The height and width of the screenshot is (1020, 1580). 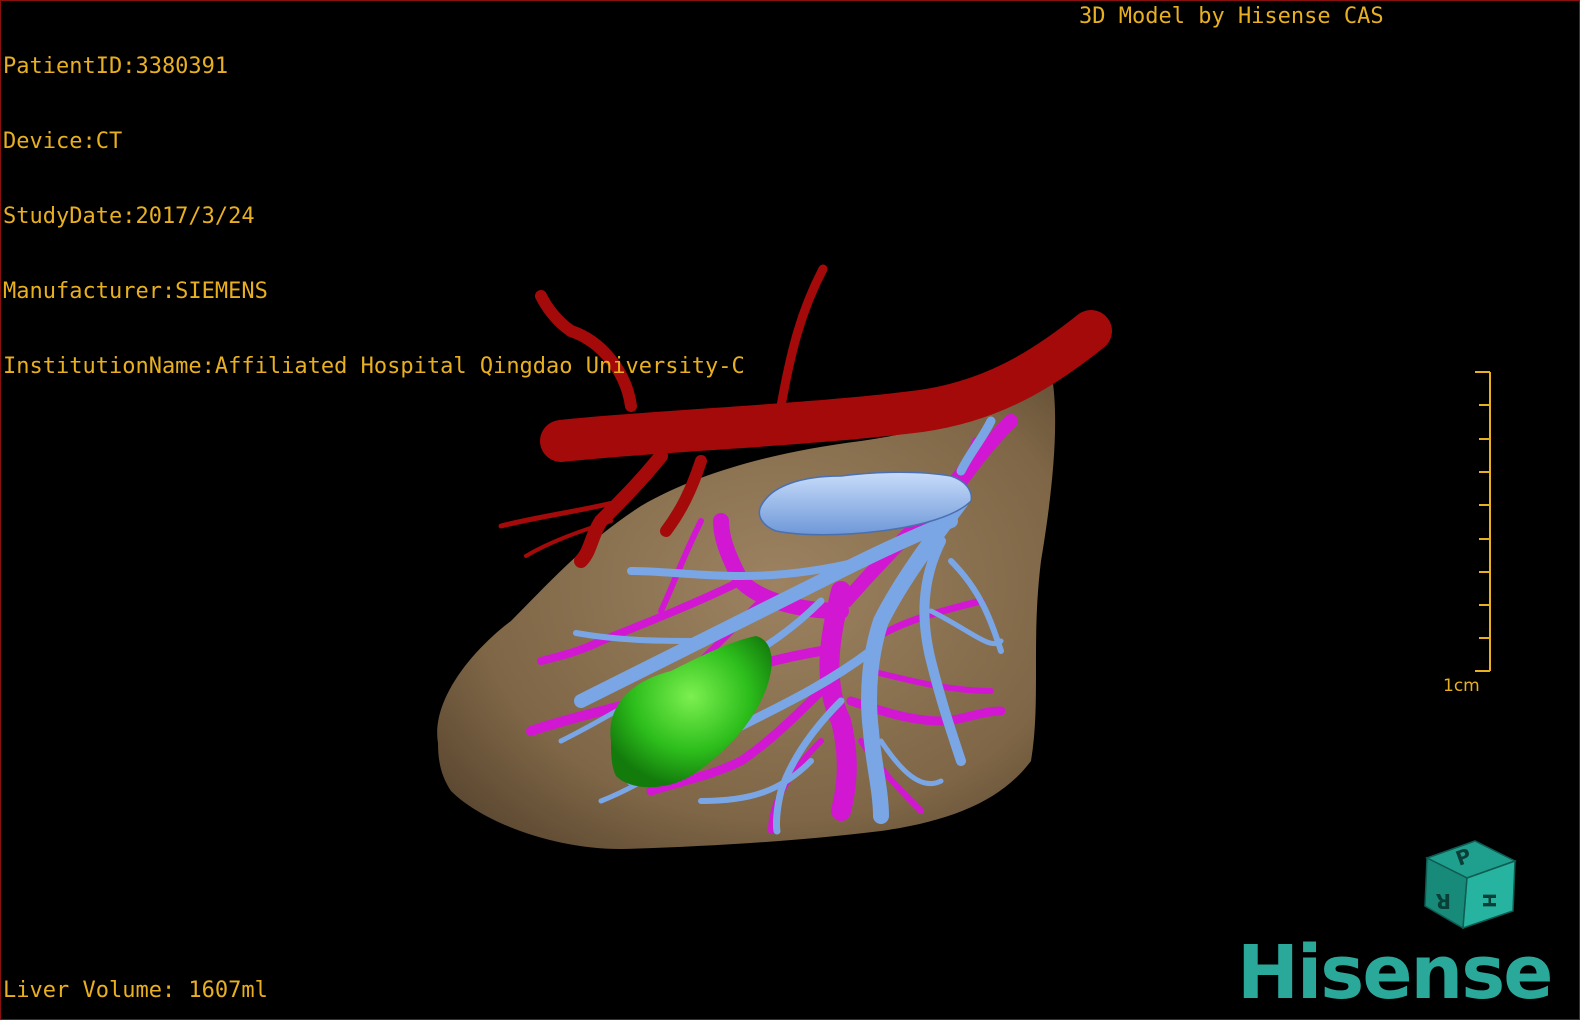 I want to click on hisense-logo: Hisense, so click(x=1395, y=973).